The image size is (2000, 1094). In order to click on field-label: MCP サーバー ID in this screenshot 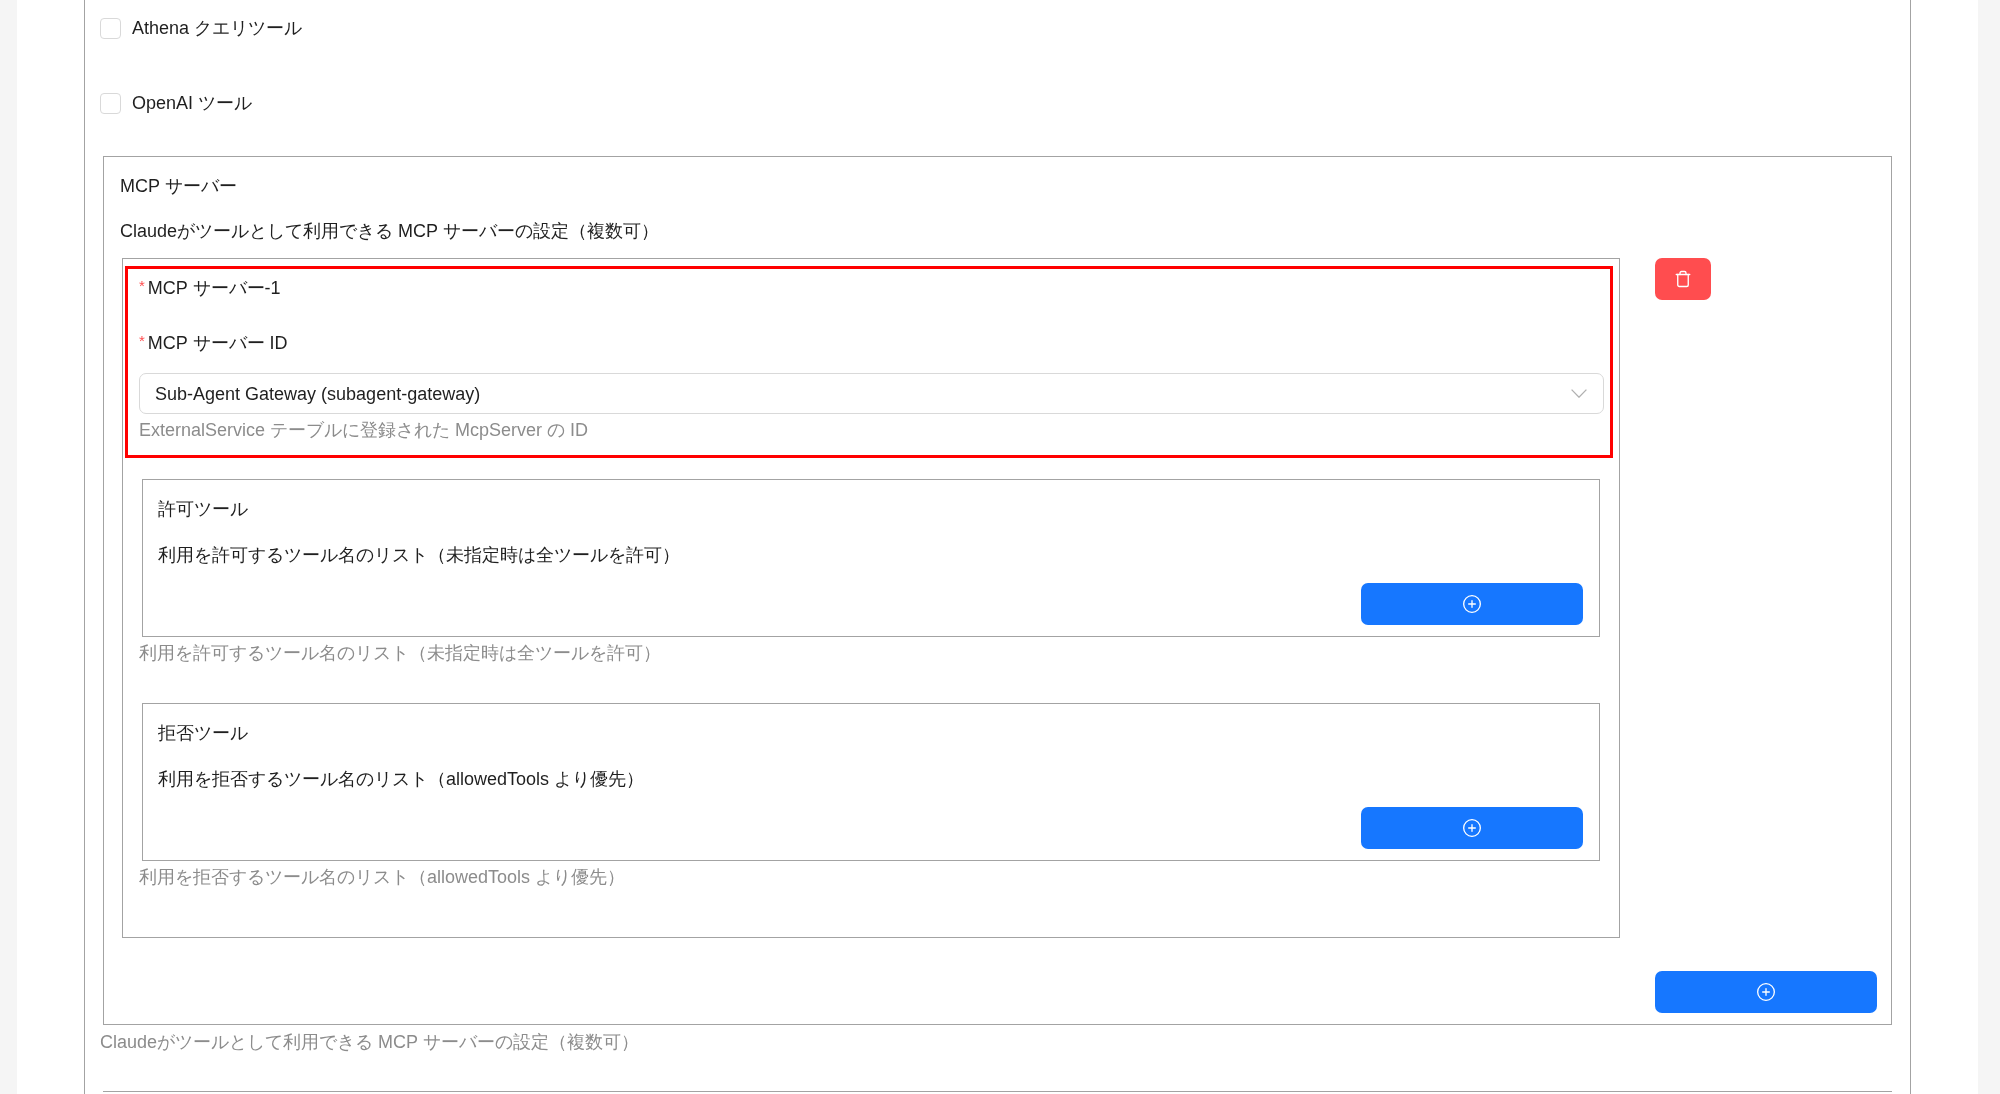, I will do `click(217, 343)`.